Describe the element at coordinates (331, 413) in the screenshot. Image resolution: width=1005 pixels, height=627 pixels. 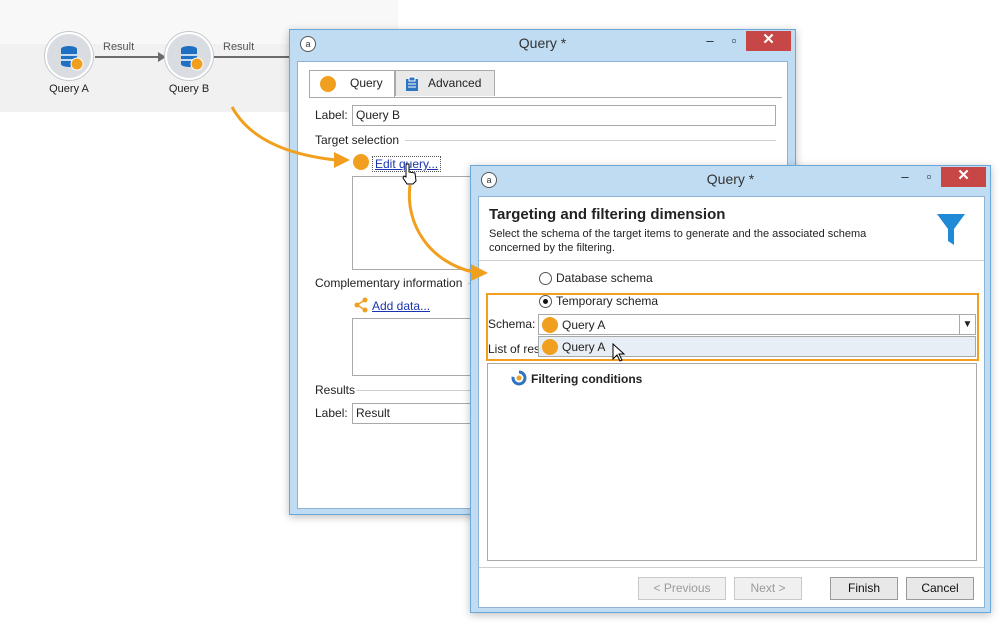
I see `result-label-caption: Label:` at that location.